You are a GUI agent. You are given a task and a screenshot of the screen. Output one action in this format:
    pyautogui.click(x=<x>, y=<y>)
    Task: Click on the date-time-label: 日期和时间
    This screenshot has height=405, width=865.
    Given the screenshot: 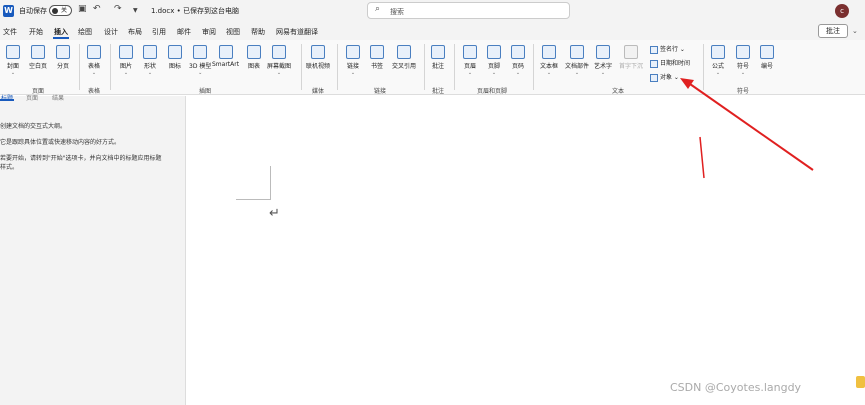 What is the action you would take?
    pyautogui.click(x=675, y=63)
    